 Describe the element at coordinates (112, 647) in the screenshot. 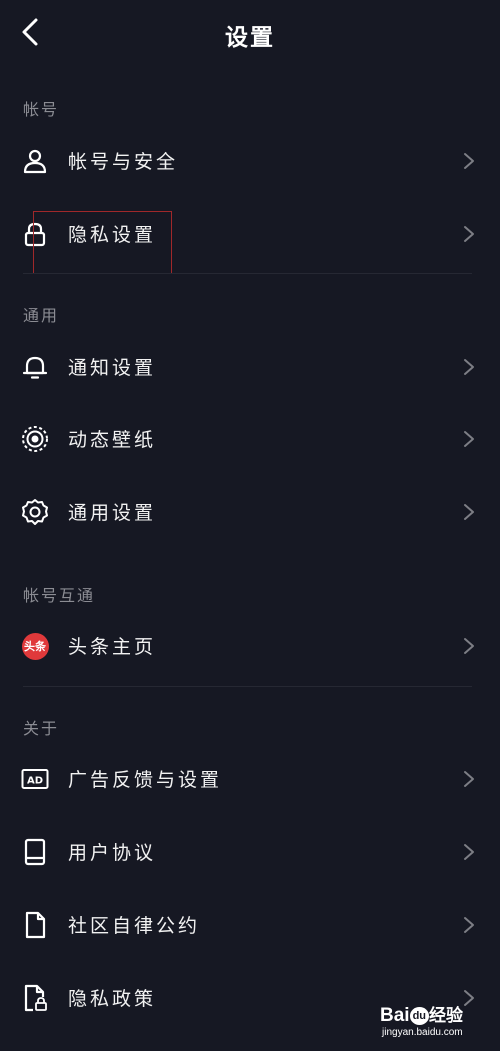

I see `menu-item-label: 头条主页` at that location.